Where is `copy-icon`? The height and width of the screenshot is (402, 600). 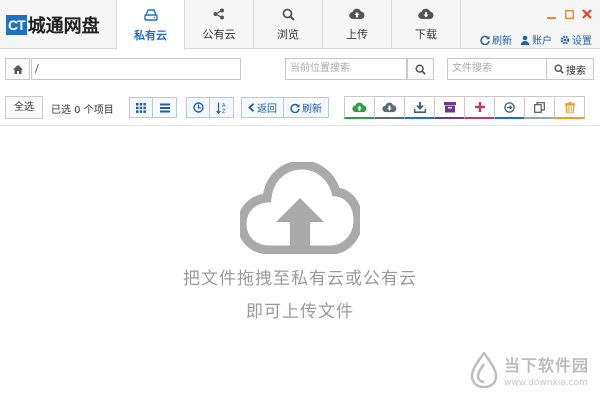
copy-icon is located at coordinates (539, 107).